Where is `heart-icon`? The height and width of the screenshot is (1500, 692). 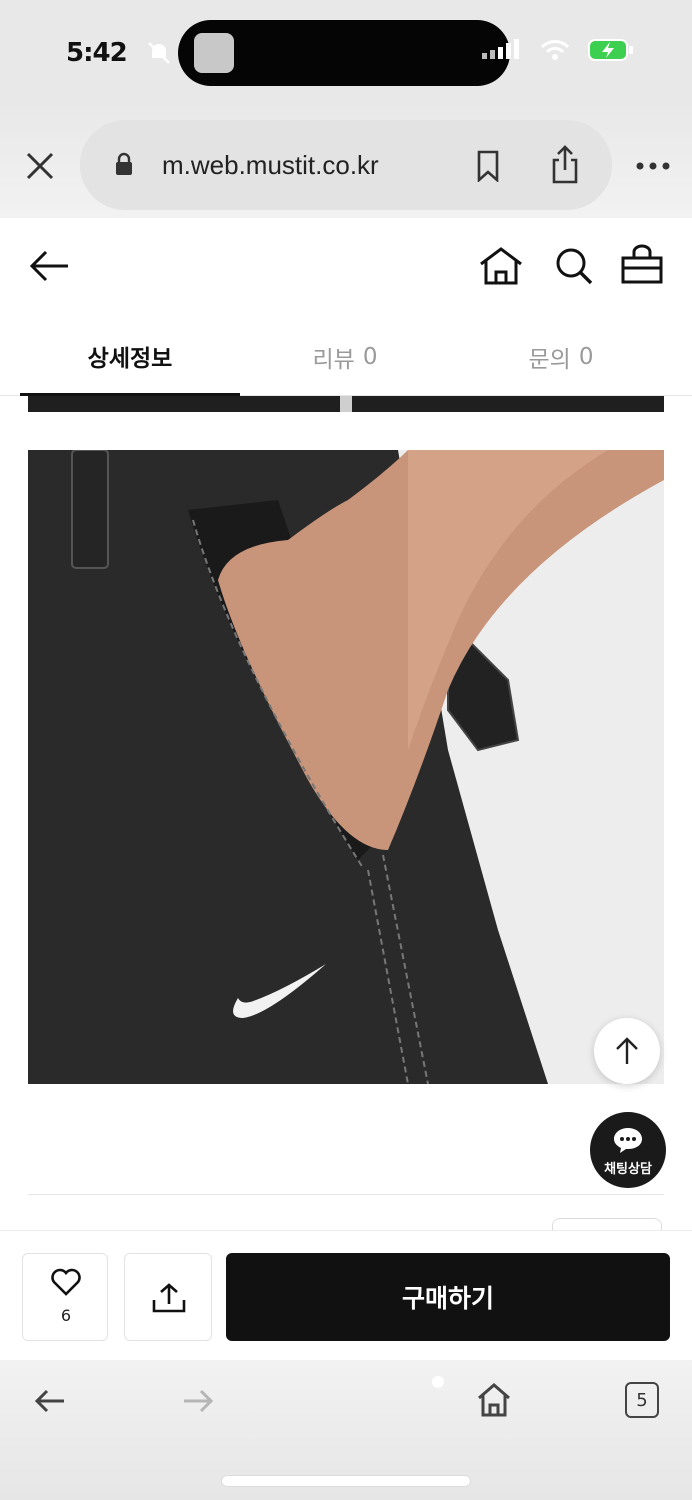
heart-icon is located at coordinates (66, 1282).